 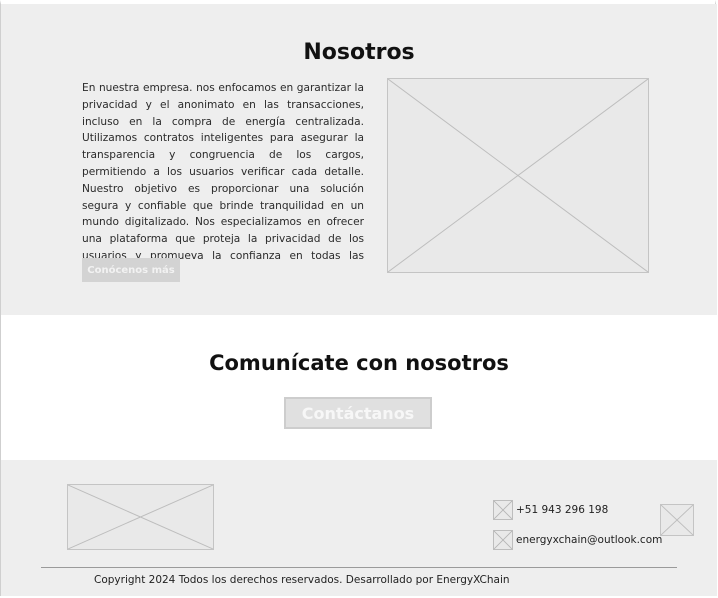 What do you see at coordinates (518, 175) in the screenshot?
I see `about-image-placeholder-icon` at bounding box center [518, 175].